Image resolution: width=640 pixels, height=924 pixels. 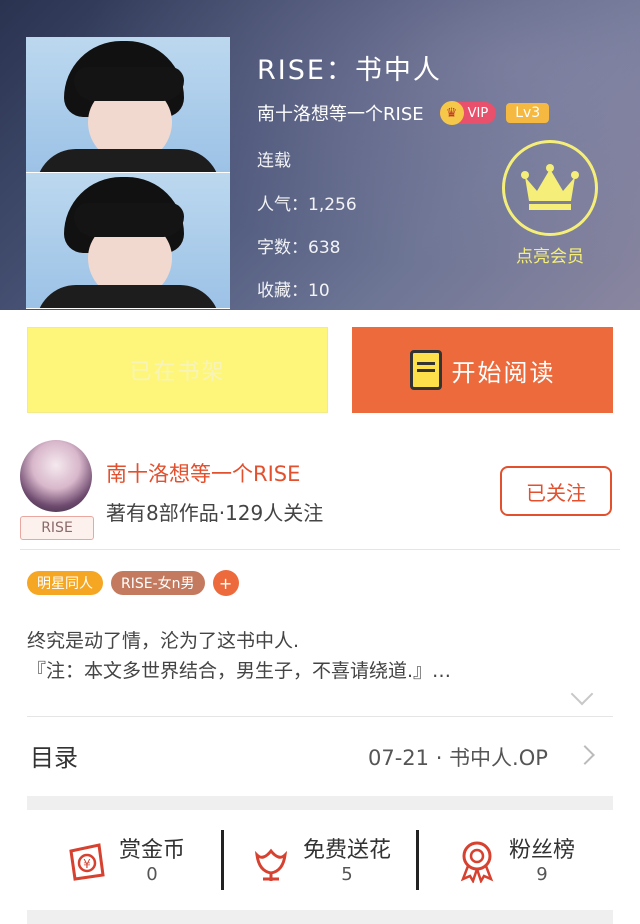 What do you see at coordinates (528, 113) in the screenshot?
I see `level-badge: Lv3` at bounding box center [528, 113].